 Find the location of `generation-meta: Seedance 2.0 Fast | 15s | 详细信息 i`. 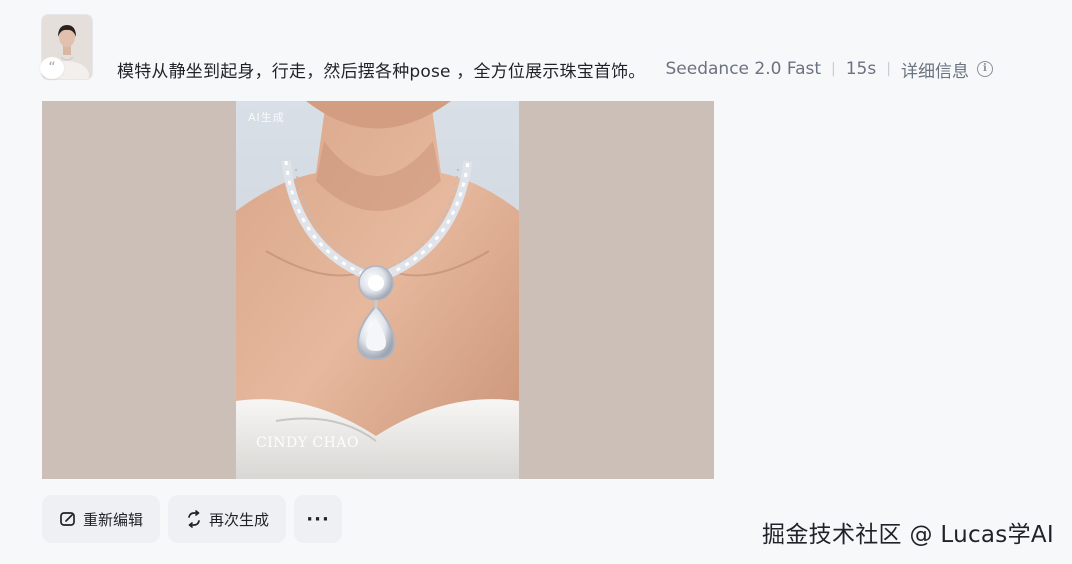

generation-meta: Seedance 2.0 Fast | 15s | 详细信息 i is located at coordinates (829, 69).